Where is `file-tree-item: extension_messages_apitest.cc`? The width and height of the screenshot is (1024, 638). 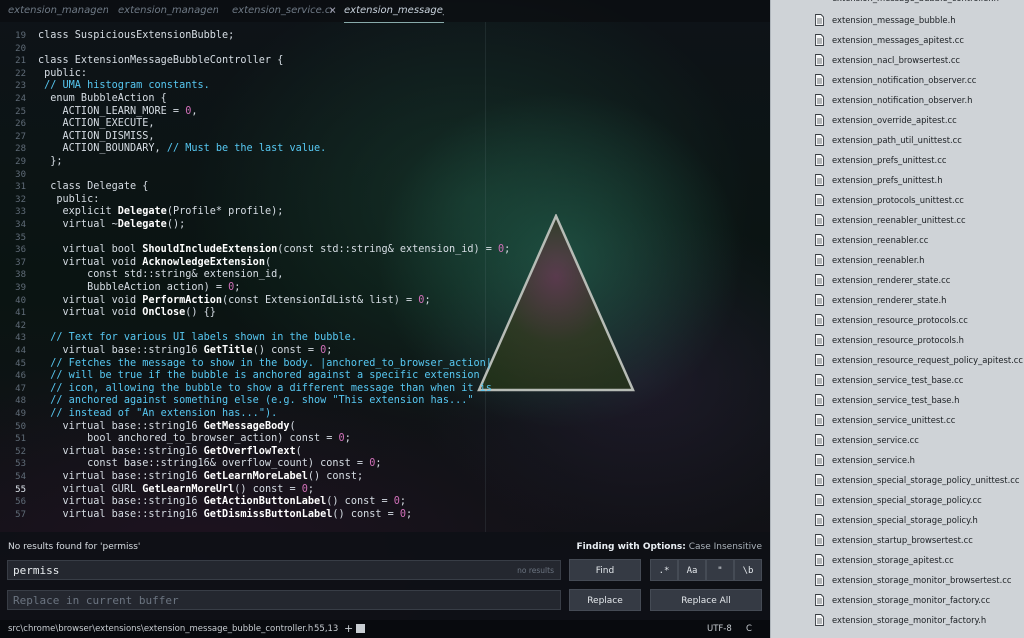
file-tree-item: extension_messages_apitest.cc is located at coordinates (897, 41).